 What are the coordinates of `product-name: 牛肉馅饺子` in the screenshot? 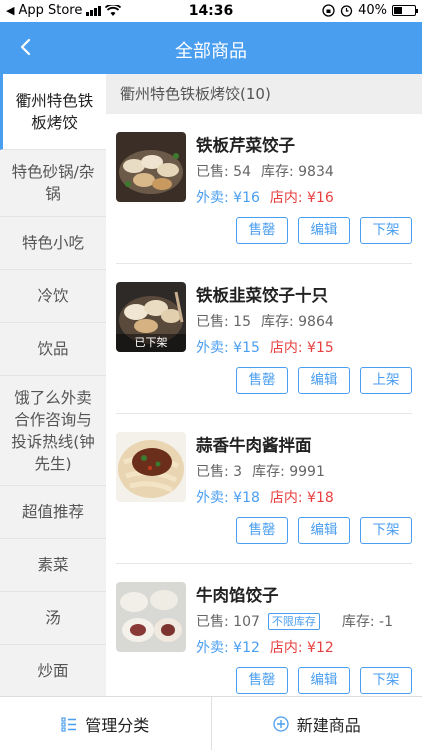 It's located at (237, 594).